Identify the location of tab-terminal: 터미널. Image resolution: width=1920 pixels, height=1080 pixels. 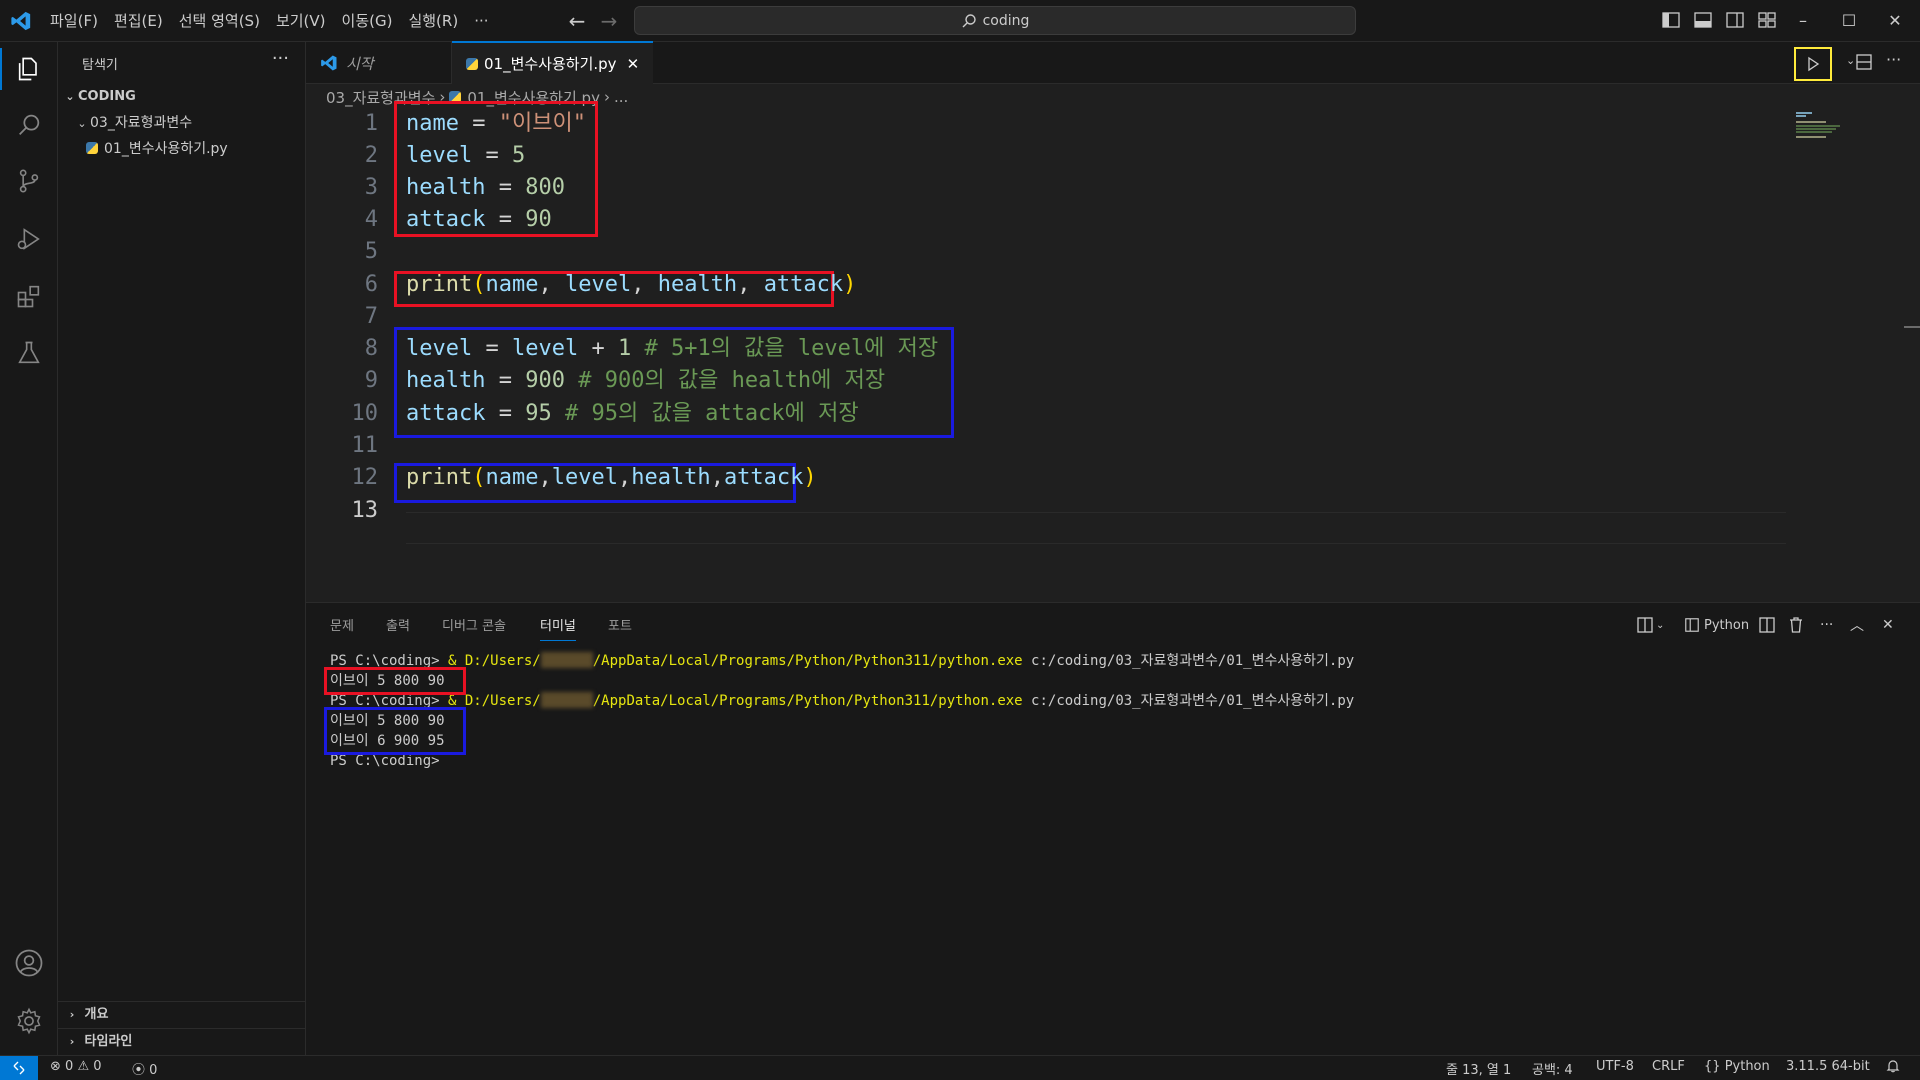
(558, 628).